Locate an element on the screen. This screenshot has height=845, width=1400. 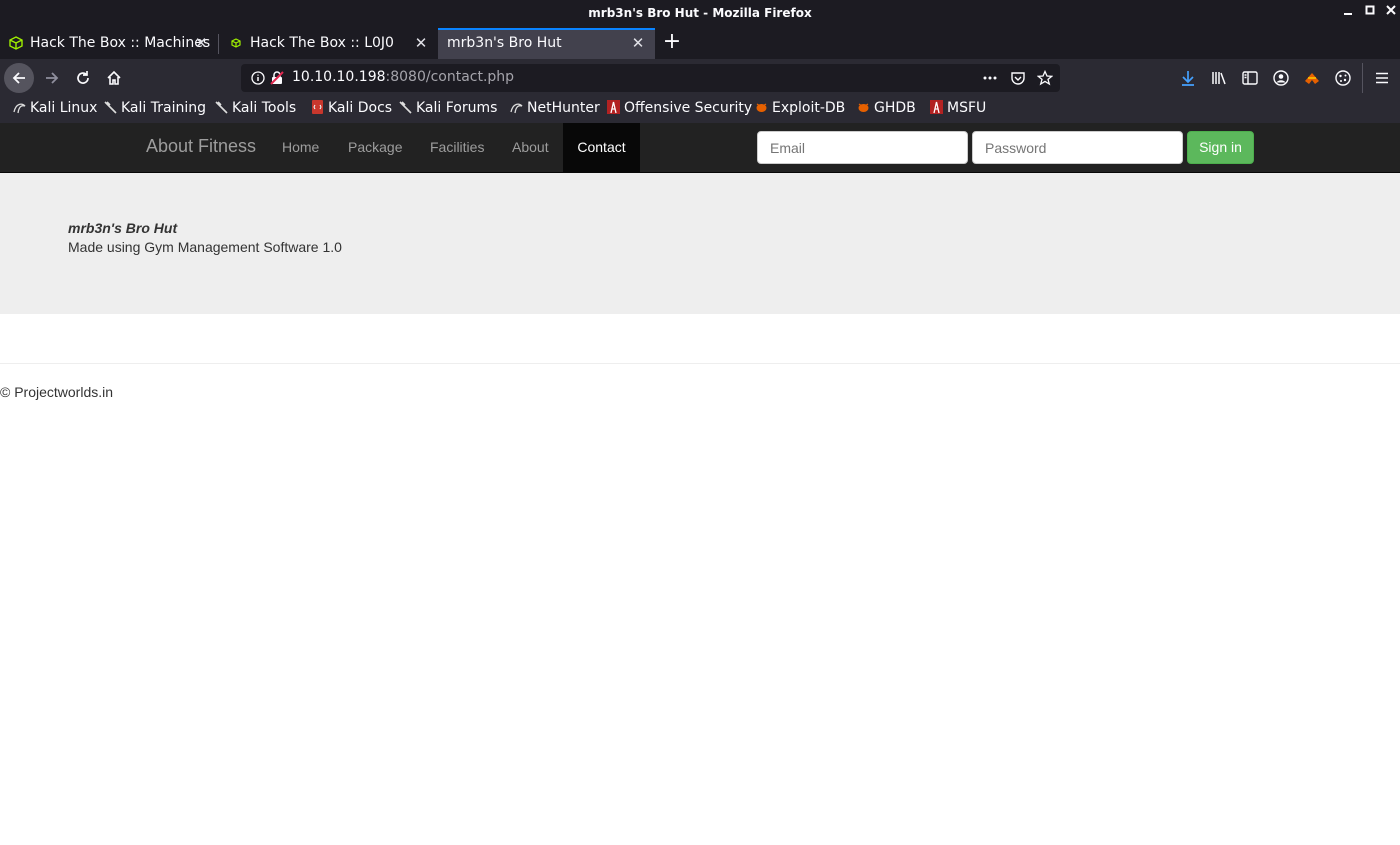
docs-icon is located at coordinates (317, 107).